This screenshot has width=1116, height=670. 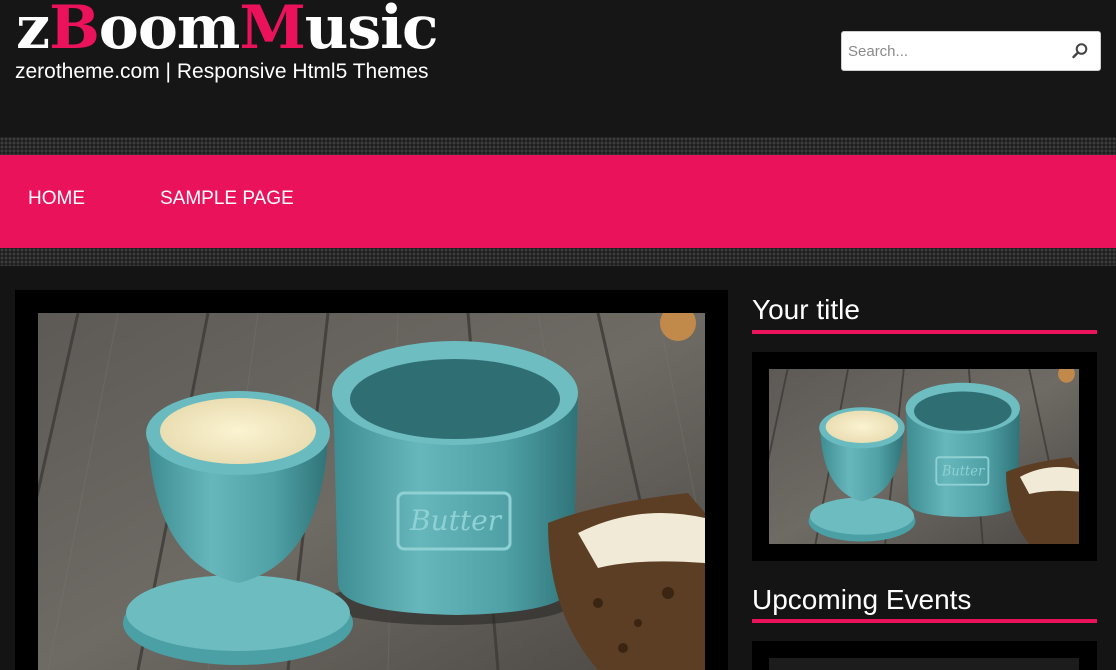 I want to click on sidebar-events-widget, so click(x=924, y=655).